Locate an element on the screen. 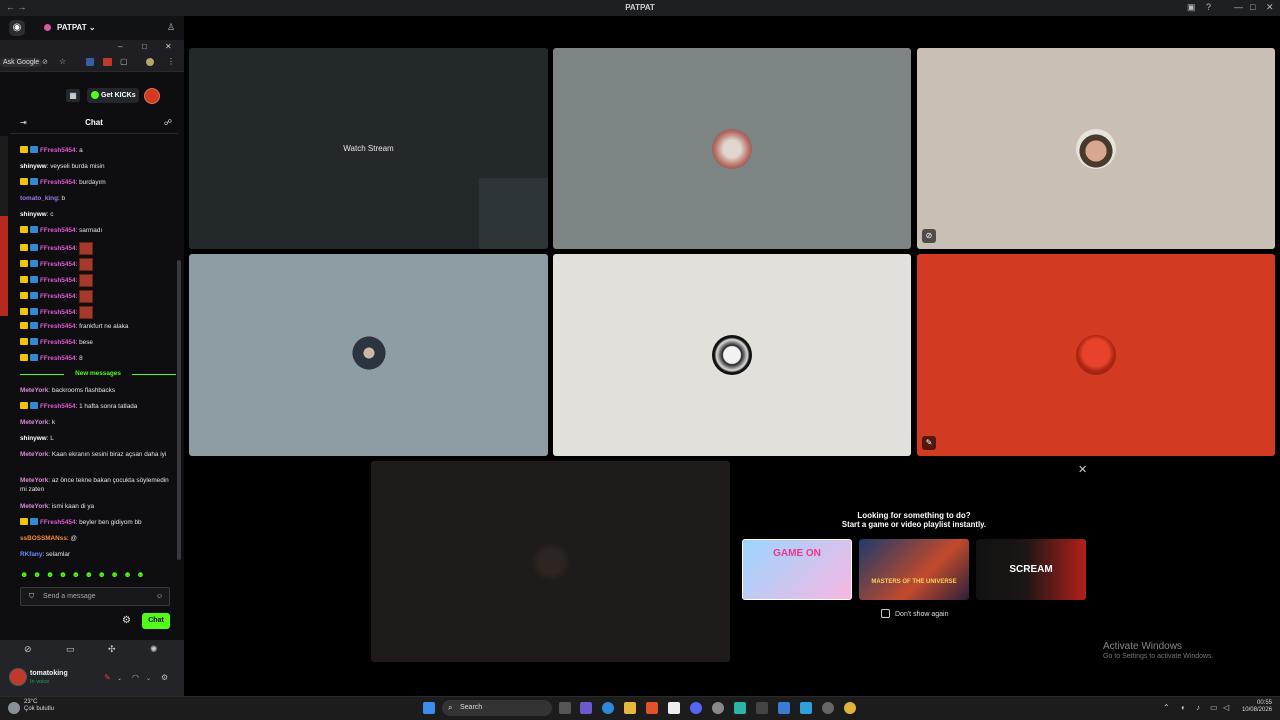 This screenshot has width=1280, height=720. edge-icon is located at coordinates (608, 708).